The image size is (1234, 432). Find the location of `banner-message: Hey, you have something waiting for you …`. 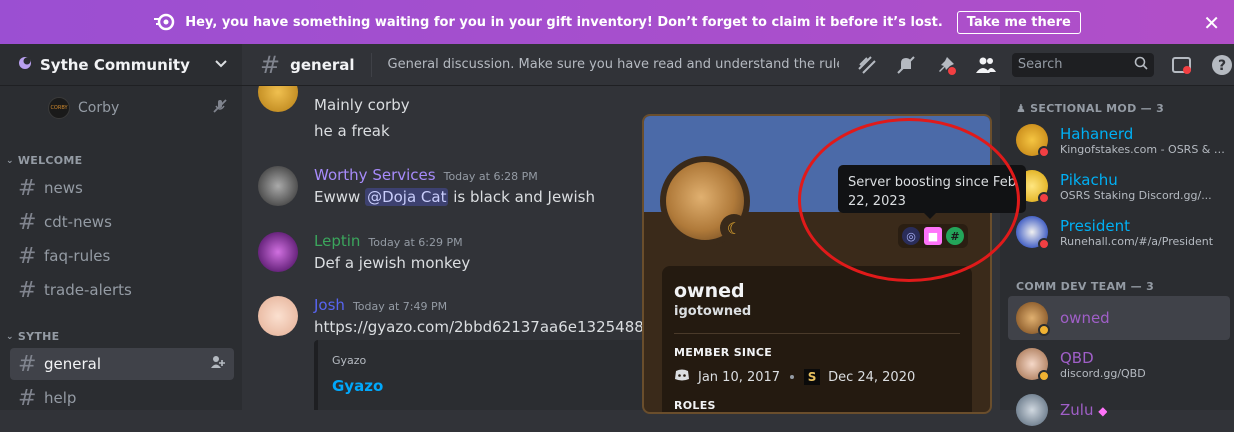

banner-message: Hey, you have something waiting for you … is located at coordinates (564, 22).